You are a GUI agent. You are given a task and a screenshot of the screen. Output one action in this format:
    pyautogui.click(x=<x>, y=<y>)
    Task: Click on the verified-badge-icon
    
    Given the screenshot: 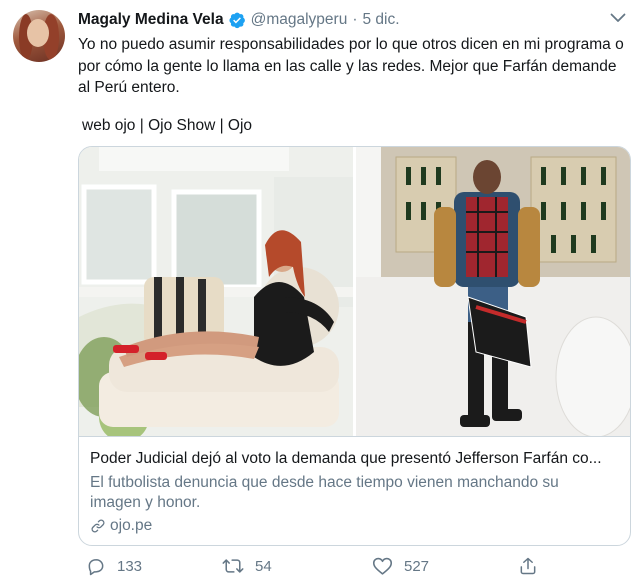 What is the action you would take?
    pyautogui.click(x=237, y=20)
    